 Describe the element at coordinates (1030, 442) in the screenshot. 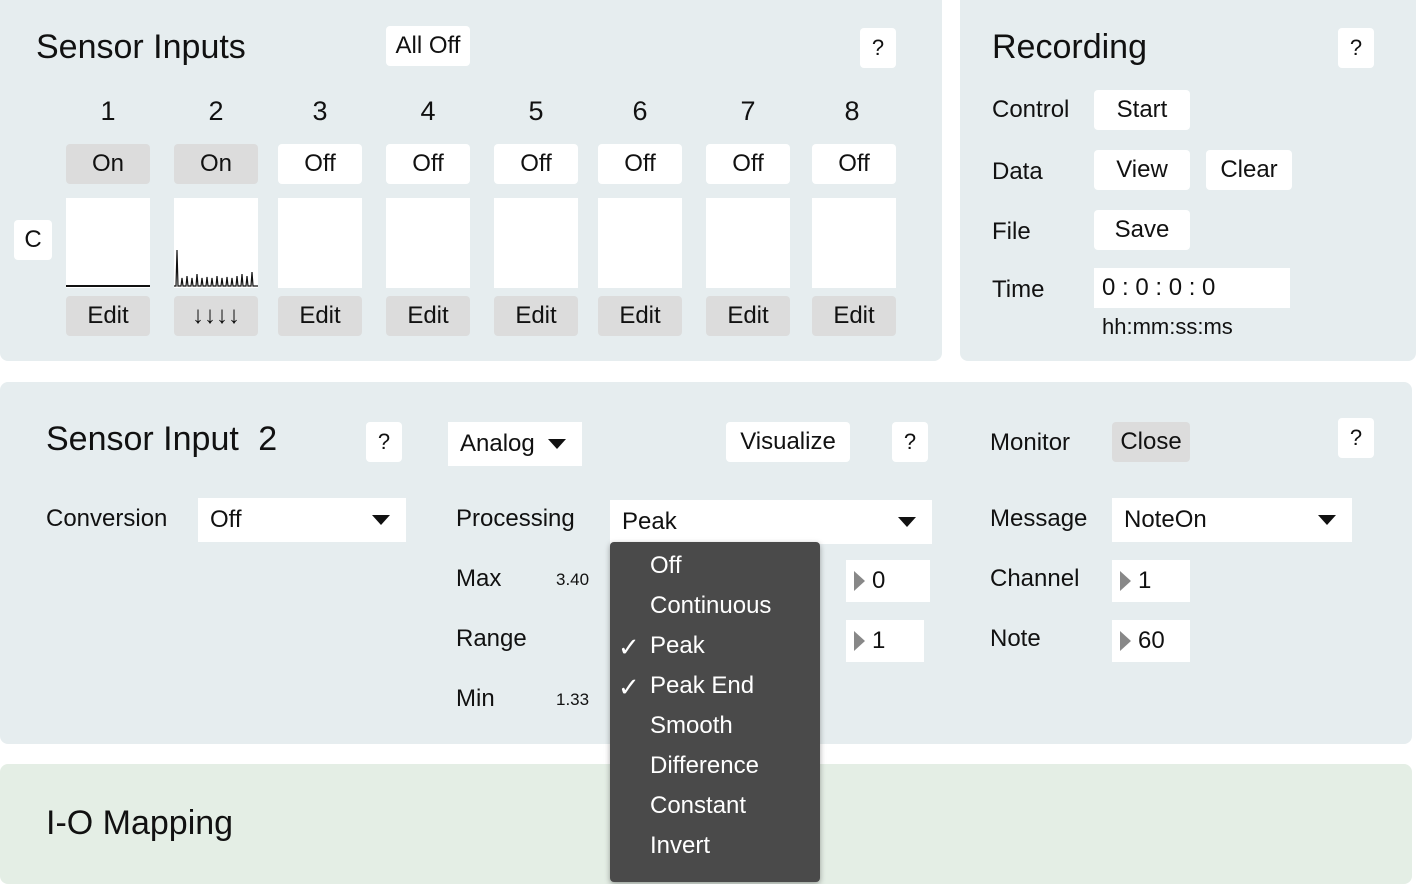

I see `monitor-label: Monitor` at that location.